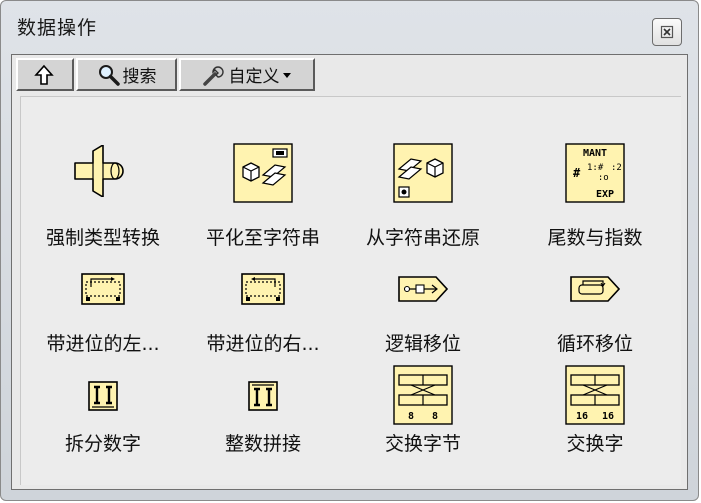 This screenshot has width=701, height=503. I want to click on item-label: 交换字节, so click(422, 444).